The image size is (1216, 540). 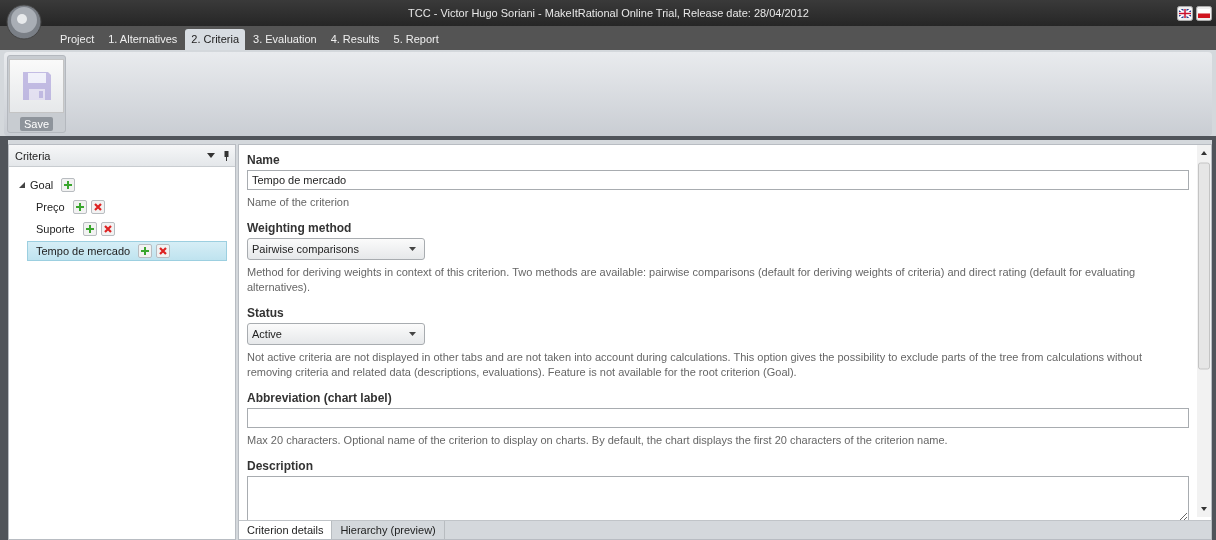 I want to click on view-tab: Criterion details, so click(x=286, y=530).